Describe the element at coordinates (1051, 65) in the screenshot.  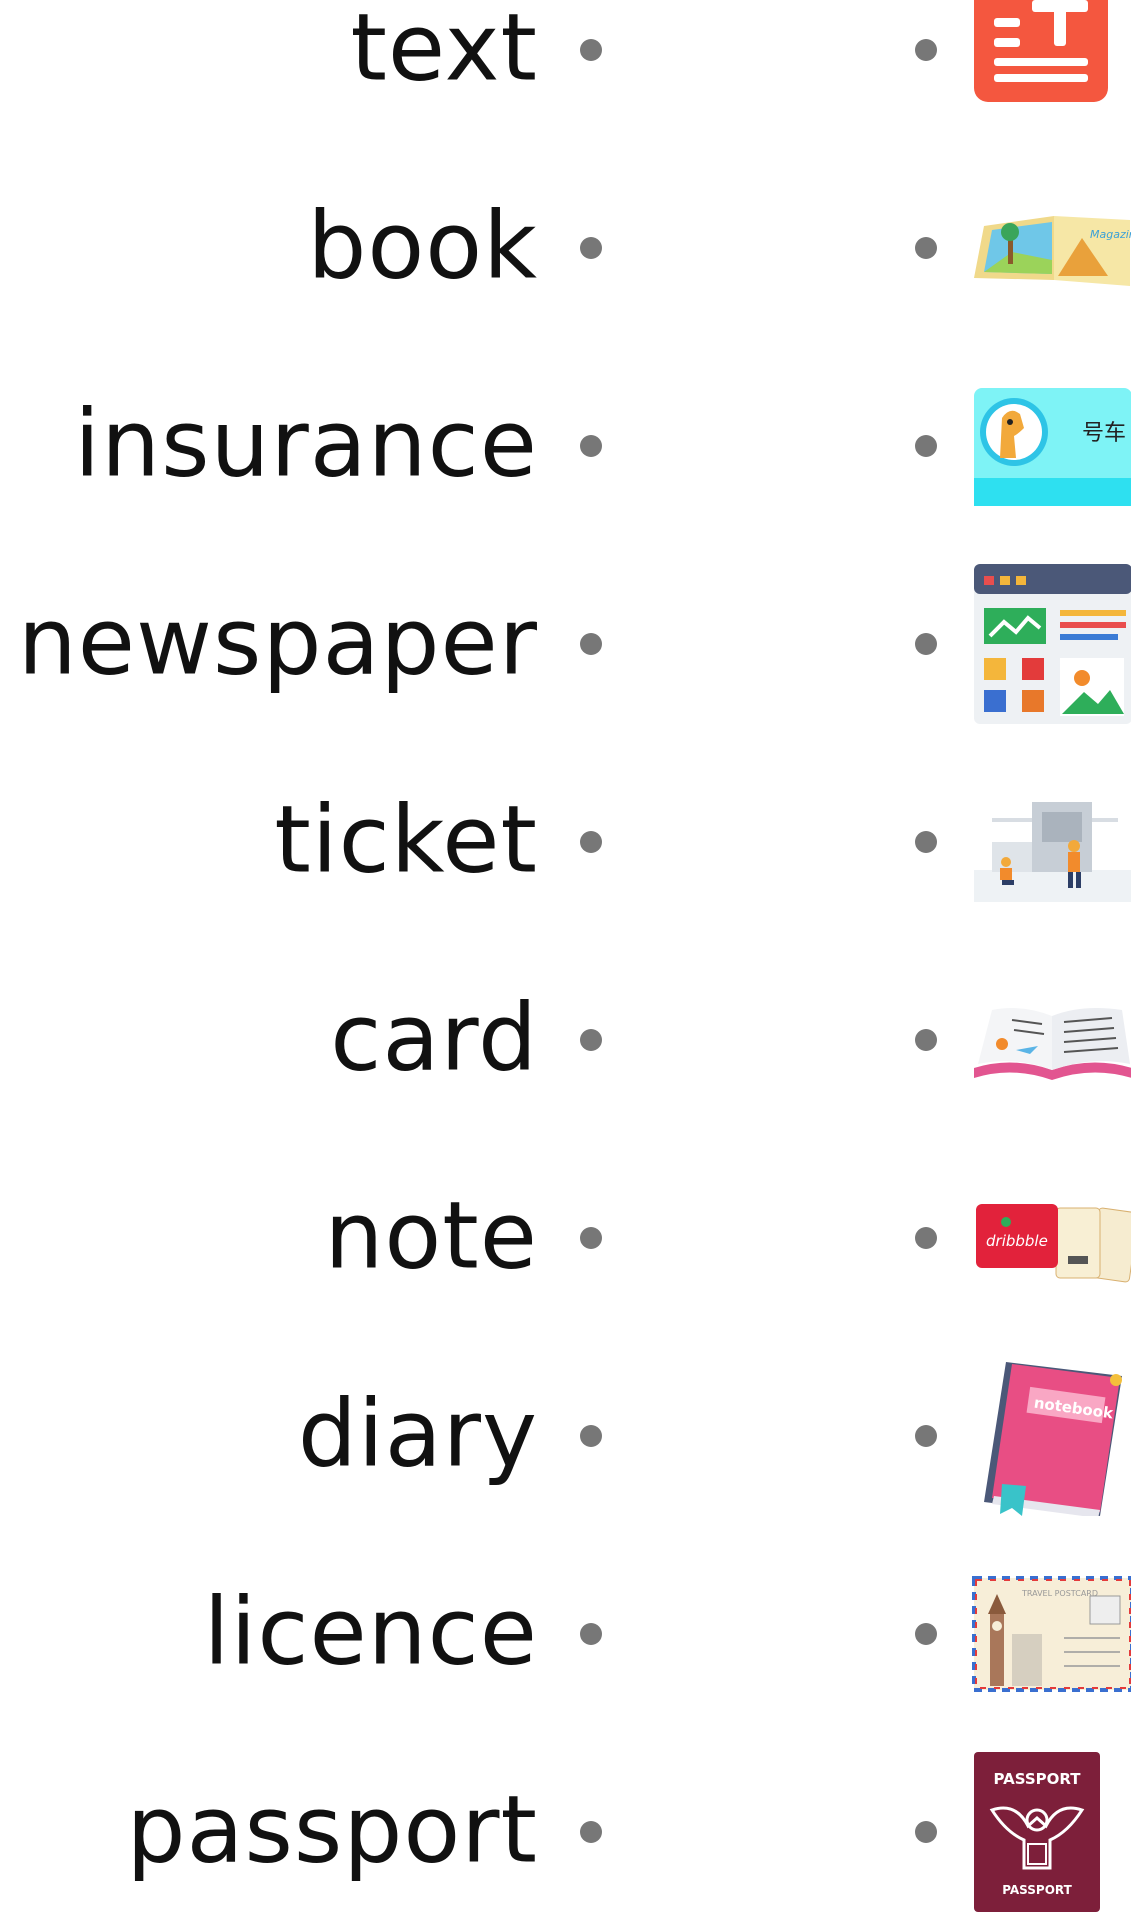
I see `text-icon` at that location.